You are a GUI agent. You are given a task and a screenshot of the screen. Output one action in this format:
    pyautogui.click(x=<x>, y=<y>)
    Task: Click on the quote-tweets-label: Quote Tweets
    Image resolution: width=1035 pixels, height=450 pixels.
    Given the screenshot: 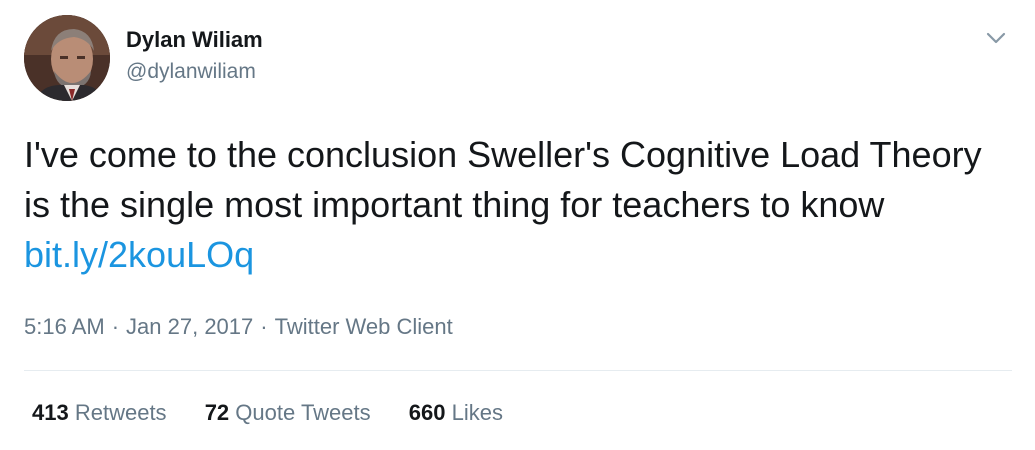 What is the action you would take?
    pyautogui.click(x=303, y=412)
    